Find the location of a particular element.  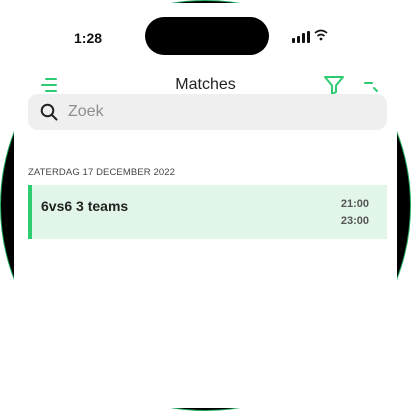

search-input is located at coordinates (218, 112).